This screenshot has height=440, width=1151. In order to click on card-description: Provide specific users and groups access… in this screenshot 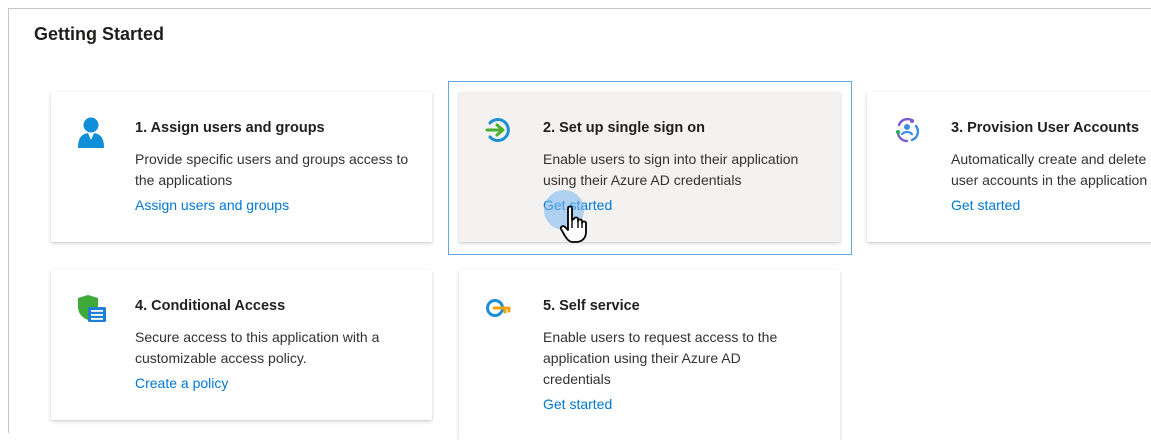, I will do `click(272, 169)`.